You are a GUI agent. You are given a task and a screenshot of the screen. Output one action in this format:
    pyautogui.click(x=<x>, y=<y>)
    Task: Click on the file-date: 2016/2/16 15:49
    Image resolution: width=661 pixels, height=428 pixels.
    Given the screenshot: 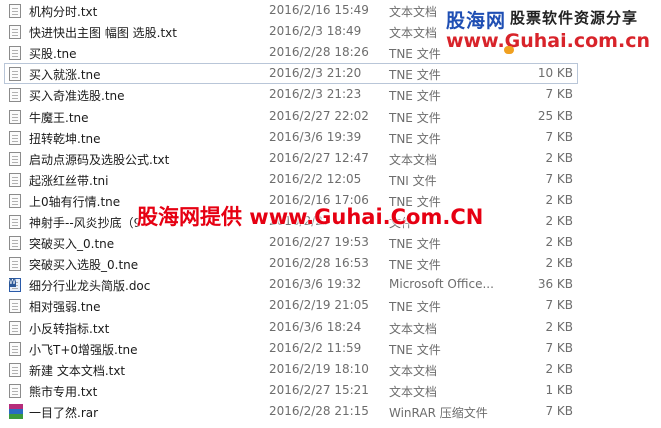 What is the action you would take?
    pyautogui.click(x=319, y=10)
    